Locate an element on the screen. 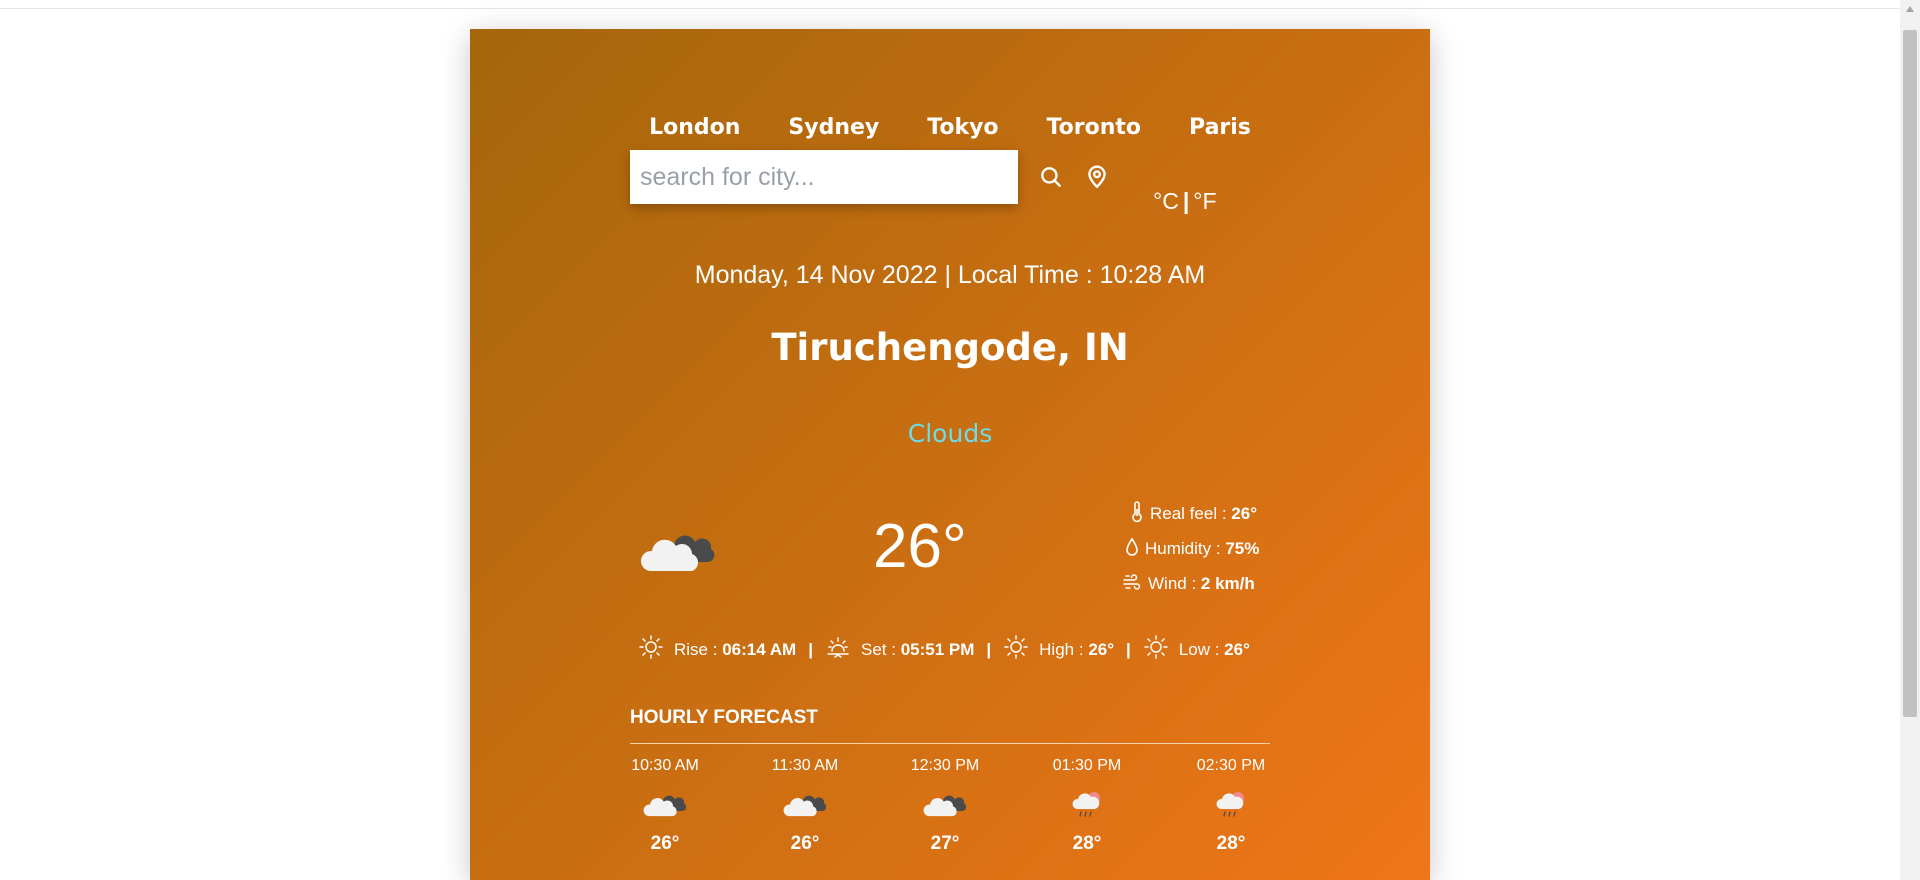 The image size is (1920, 880). unit-toggle: °C | °F is located at coordinates (1185, 201).